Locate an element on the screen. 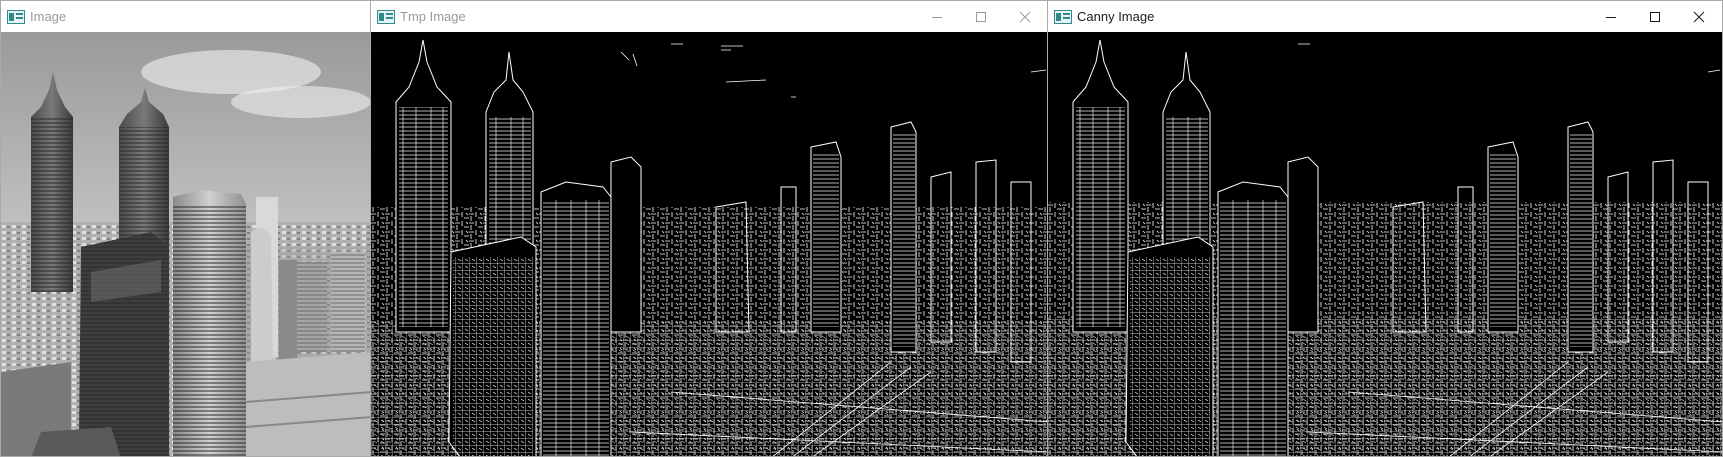 The height and width of the screenshot is (457, 1723). tmp-image-window-titlebar: Tmp Image is located at coordinates (709, 16).